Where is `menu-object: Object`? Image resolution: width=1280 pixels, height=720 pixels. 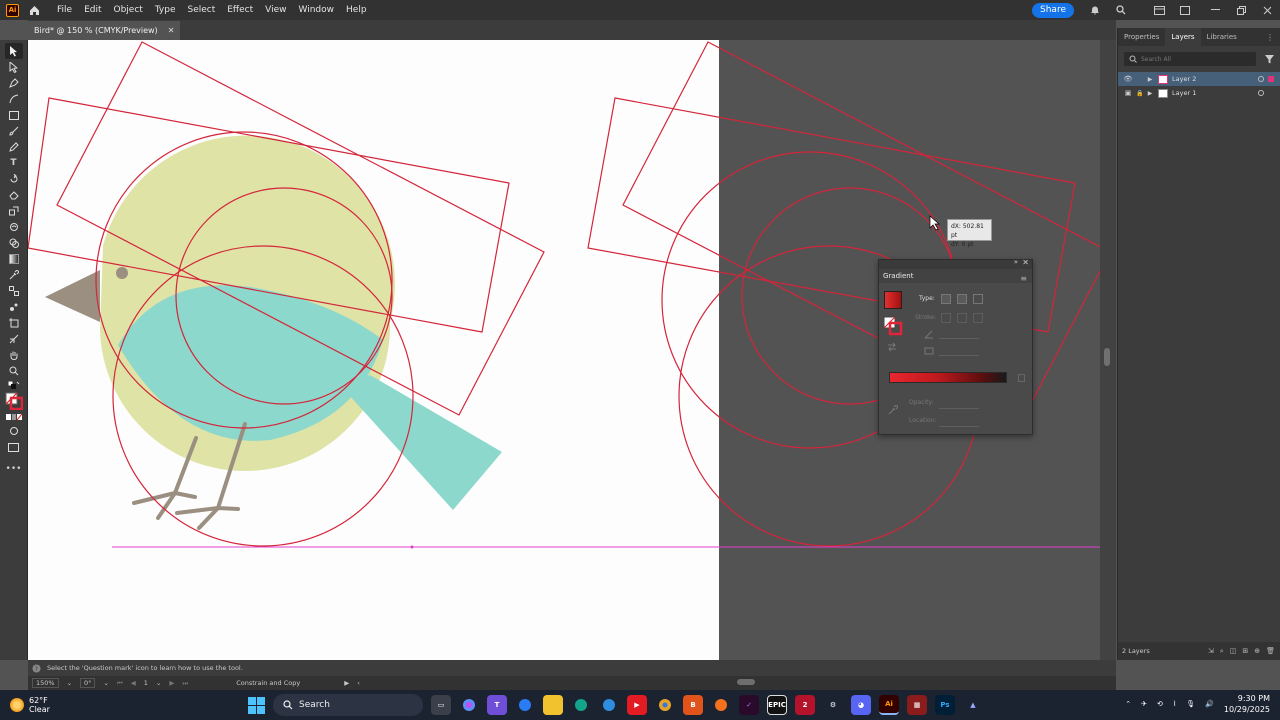
menu-object: Object is located at coordinates (128, 10).